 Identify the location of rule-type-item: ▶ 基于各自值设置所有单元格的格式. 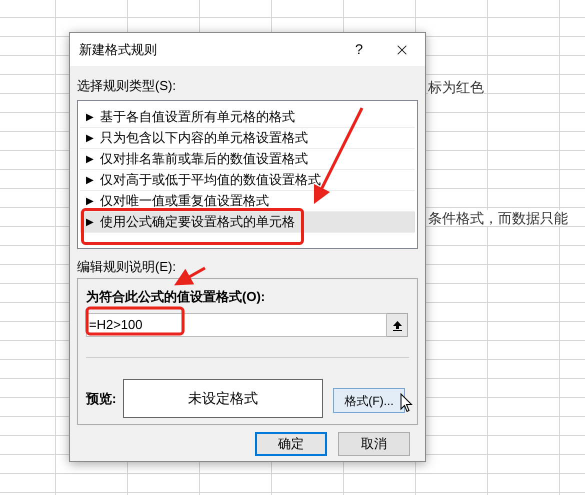
(247, 117).